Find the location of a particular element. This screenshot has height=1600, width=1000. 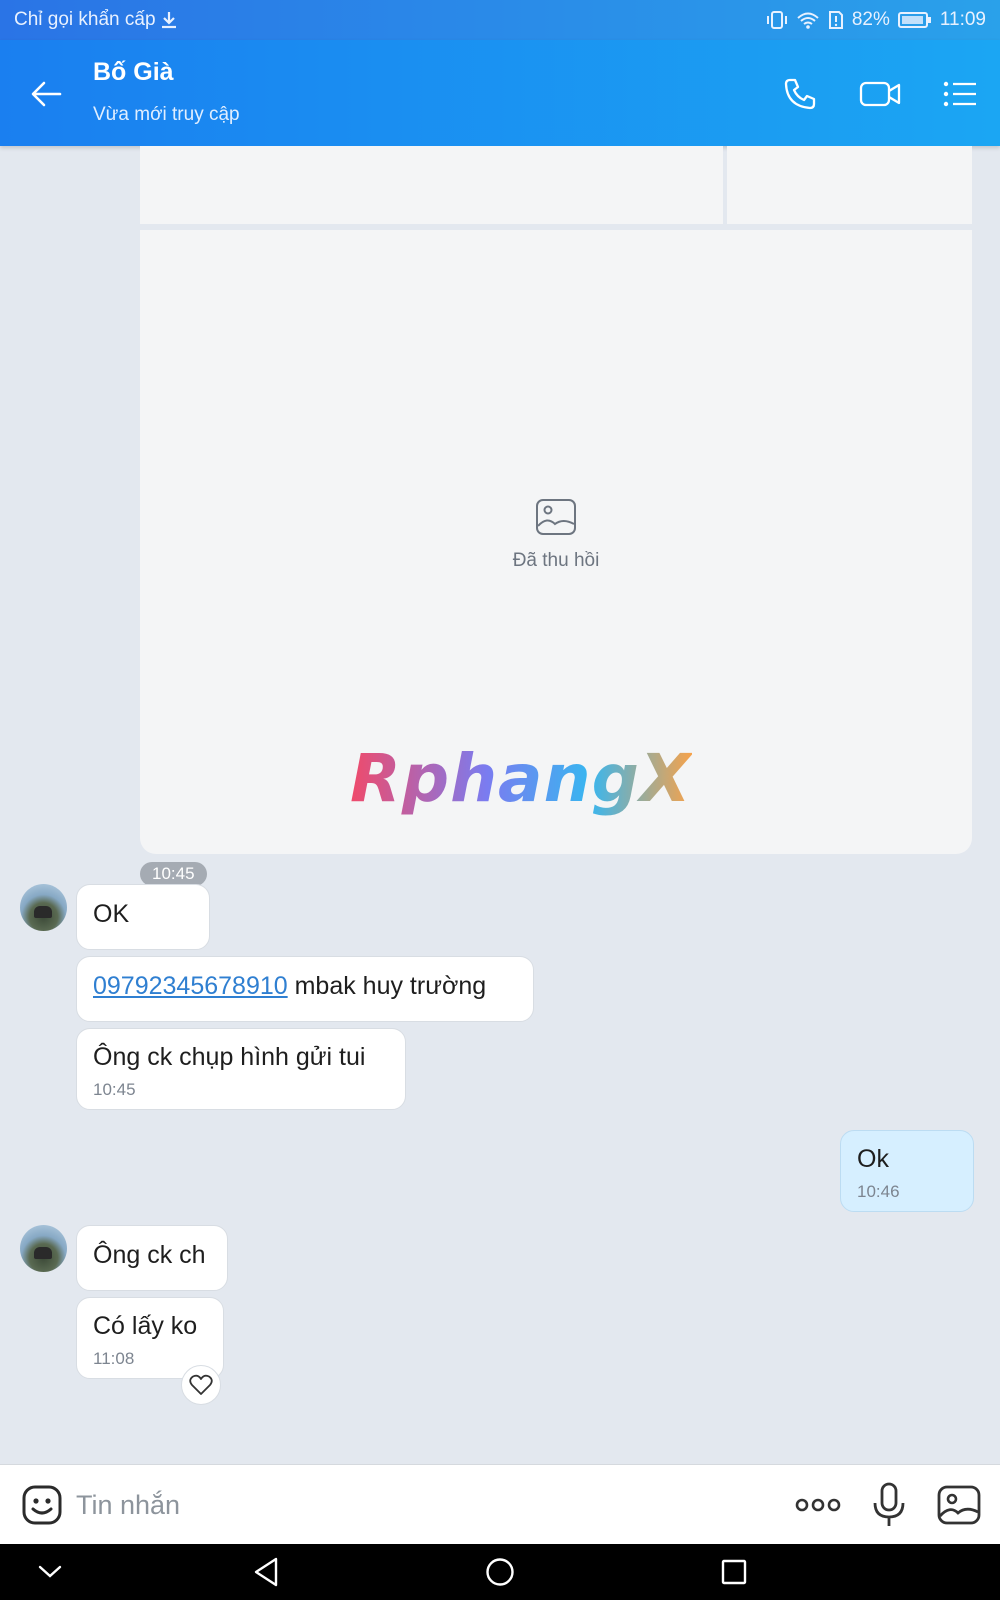

react-heart-button is located at coordinates (201, 1385).